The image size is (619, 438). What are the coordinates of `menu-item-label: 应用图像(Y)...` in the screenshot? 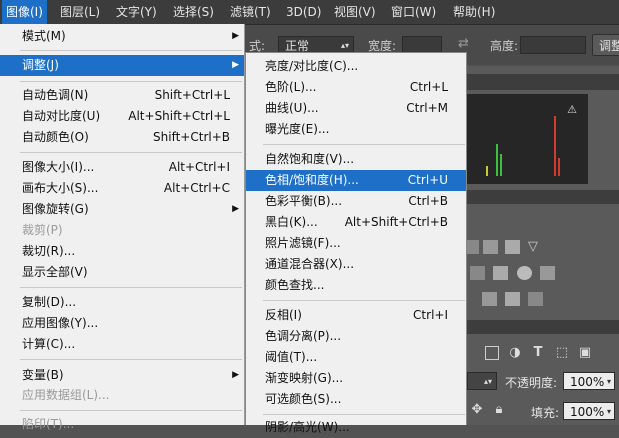 It's located at (60, 323).